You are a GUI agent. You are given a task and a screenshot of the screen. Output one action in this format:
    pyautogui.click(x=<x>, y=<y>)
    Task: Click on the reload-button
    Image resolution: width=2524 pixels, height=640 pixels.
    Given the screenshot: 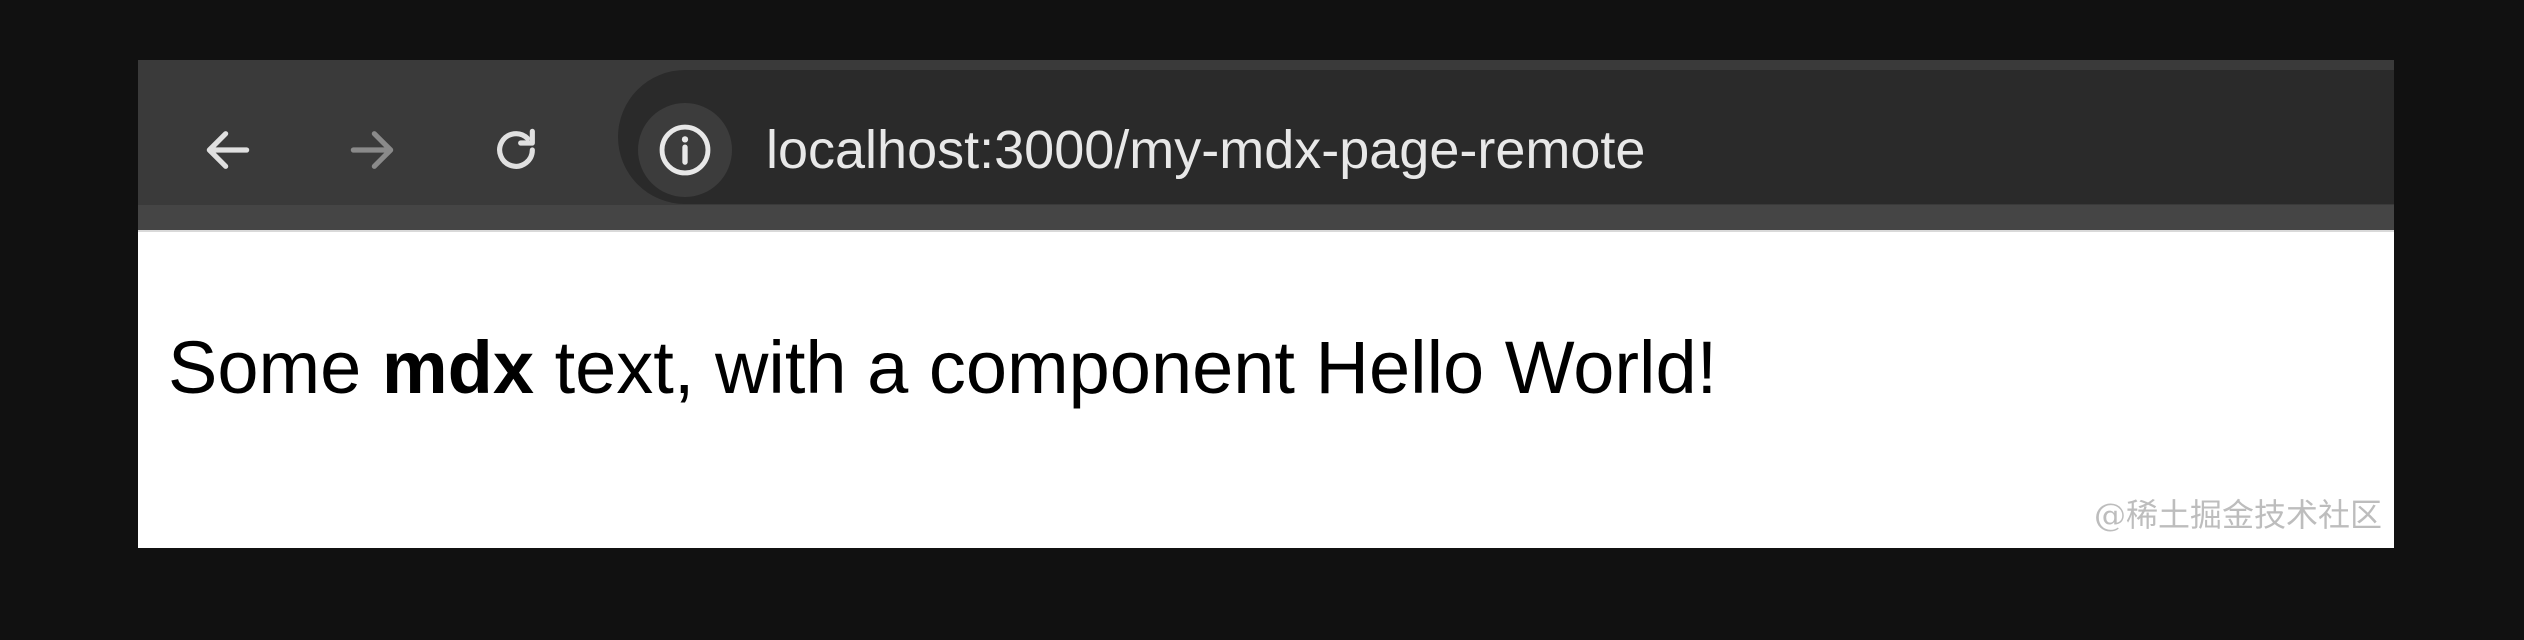 What is the action you would take?
    pyautogui.click(x=516, y=150)
    